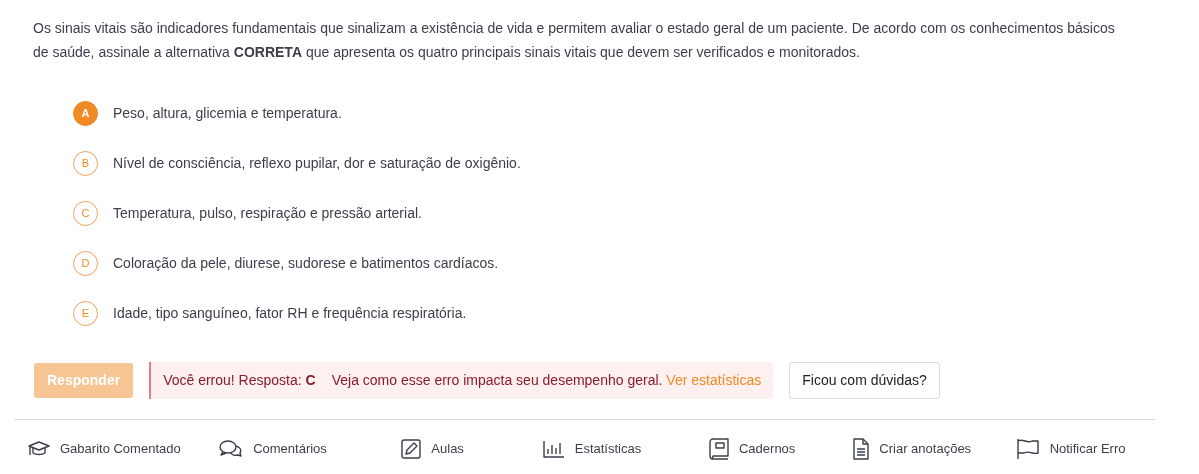  Describe the element at coordinates (1027, 449) in the screenshot. I see `flag-icon` at that location.